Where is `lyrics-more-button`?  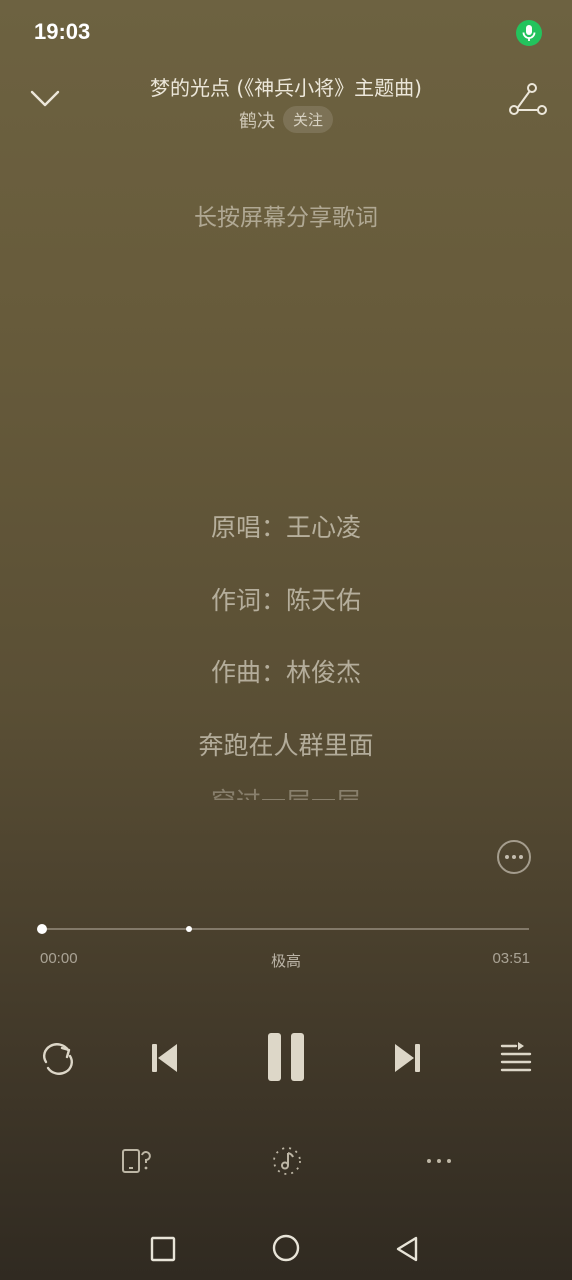 lyrics-more-button is located at coordinates (514, 857).